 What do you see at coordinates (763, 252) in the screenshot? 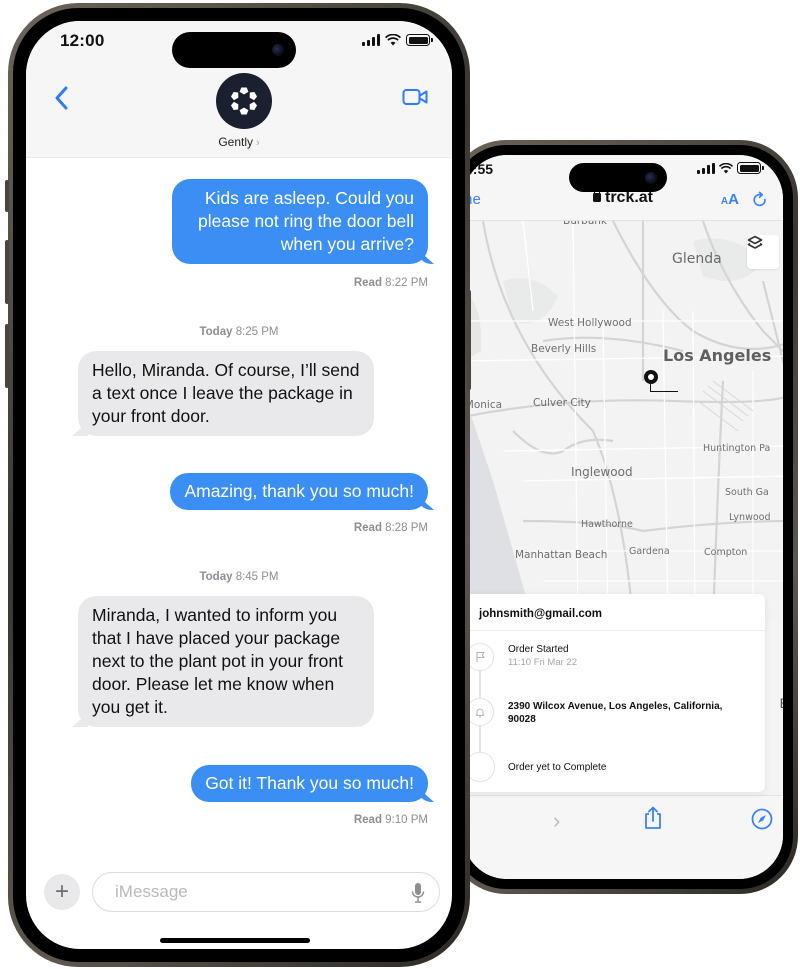
I see `layers-button` at bounding box center [763, 252].